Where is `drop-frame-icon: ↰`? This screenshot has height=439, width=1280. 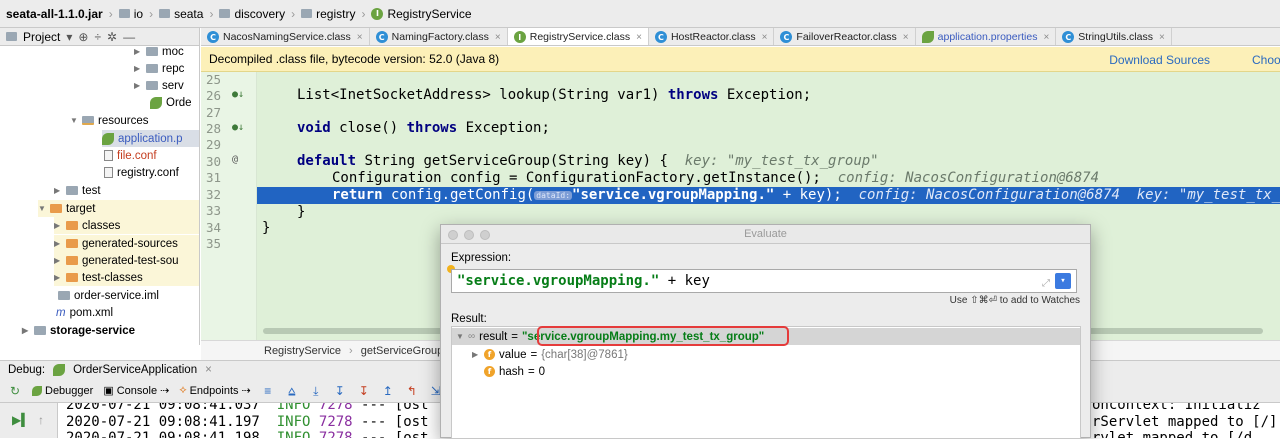
drop-frame-icon: ↰ is located at coordinates (412, 391).